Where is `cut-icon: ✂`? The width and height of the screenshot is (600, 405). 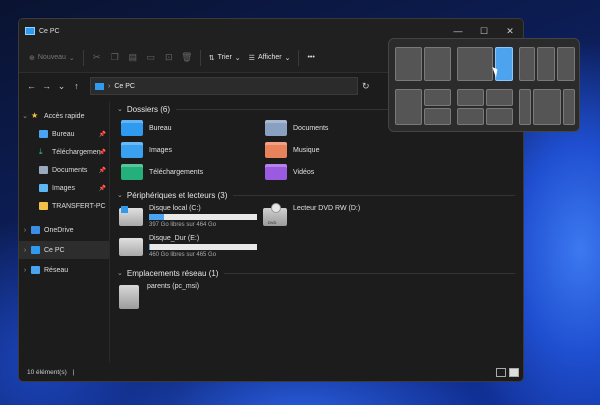 cut-icon: ✂ is located at coordinates (97, 58).